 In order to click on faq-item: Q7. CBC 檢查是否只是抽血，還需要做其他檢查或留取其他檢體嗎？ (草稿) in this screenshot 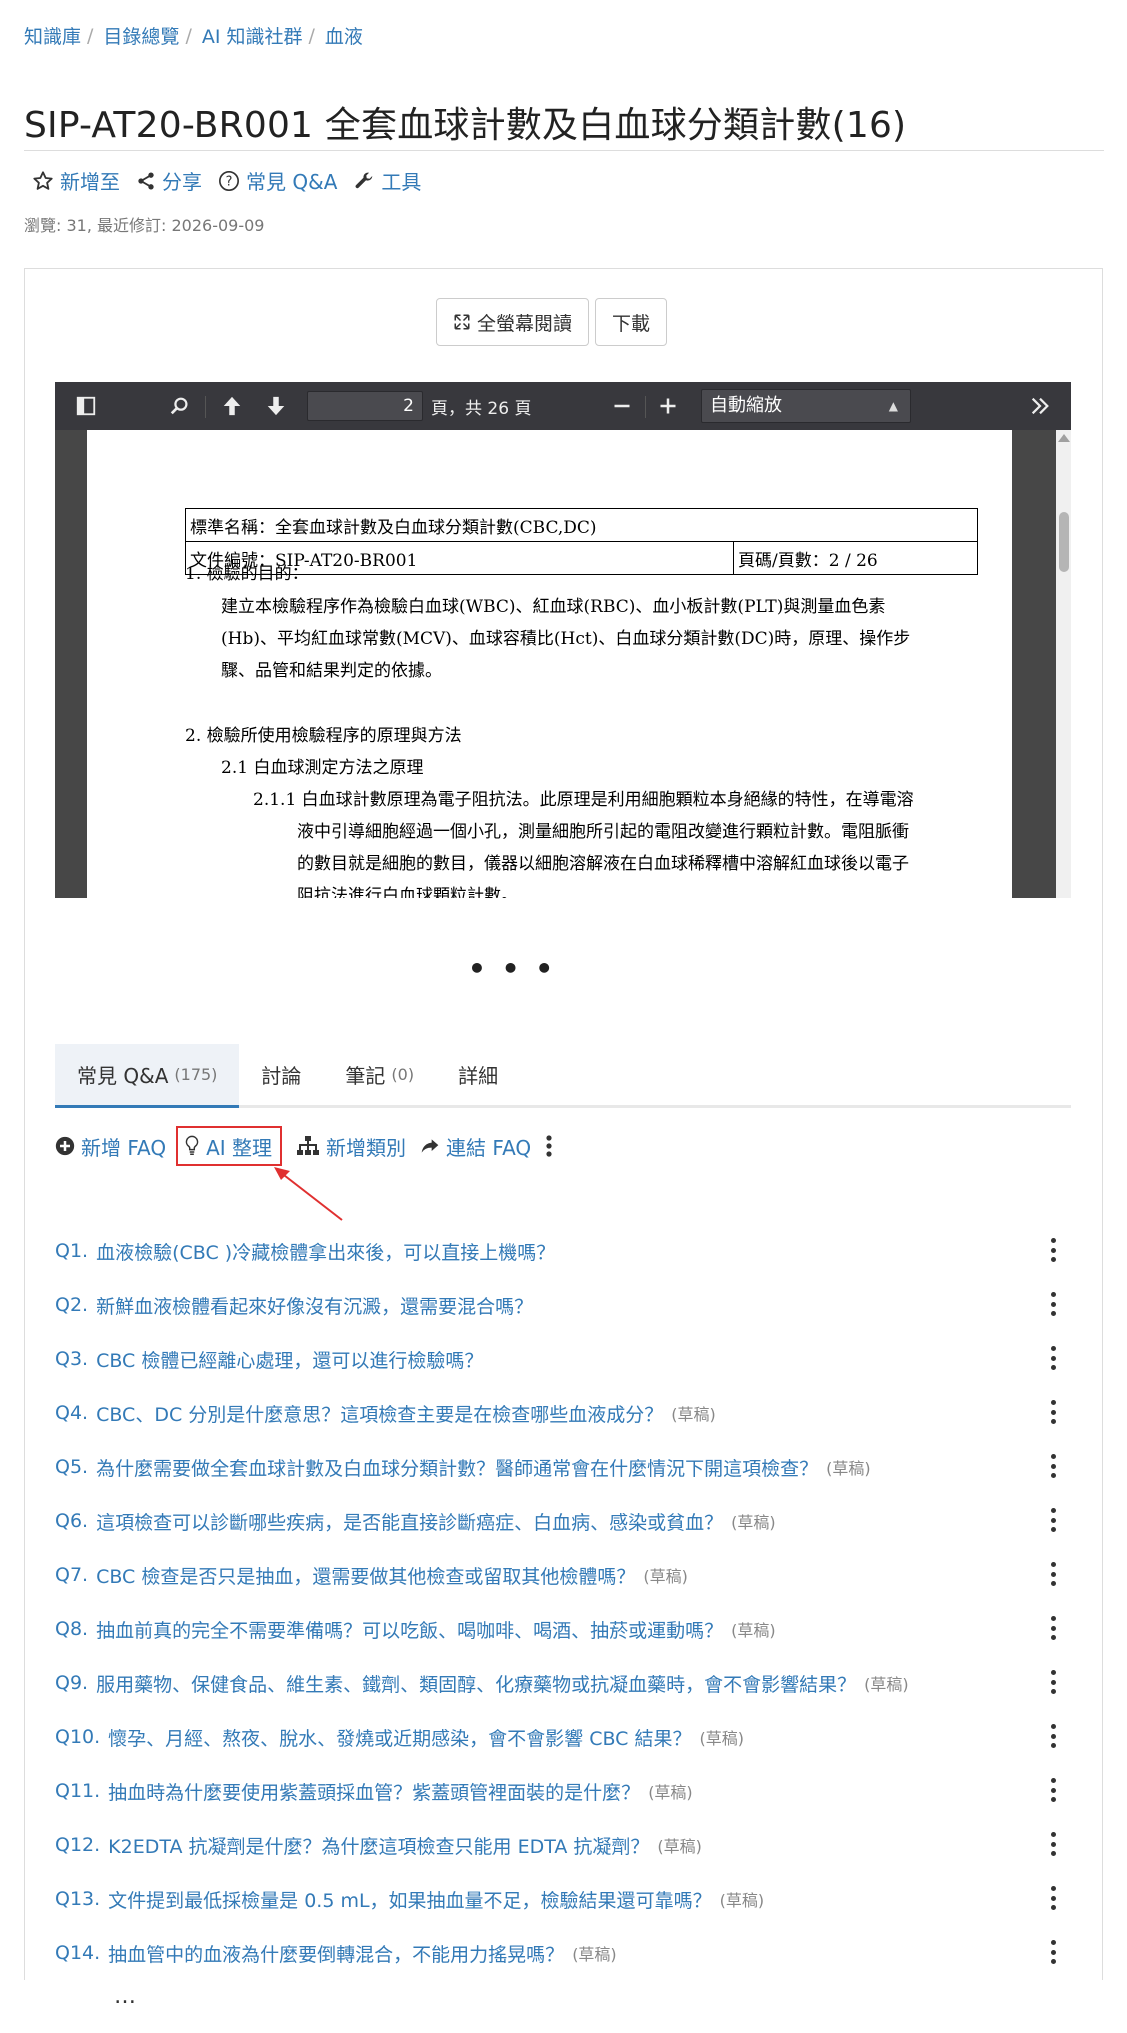, I will do `click(563, 1575)`.